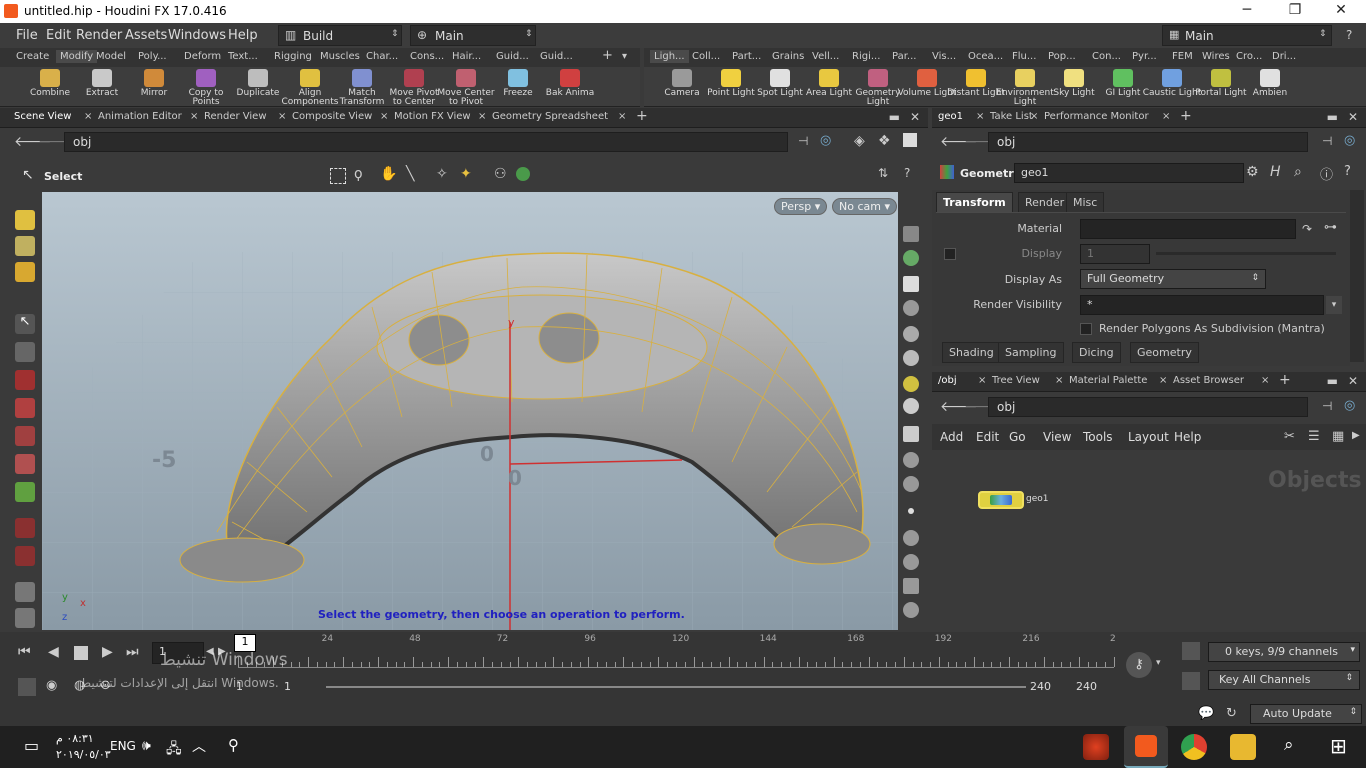 The width and height of the screenshot is (1366, 768). What do you see at coordinates (1327, 141) in the screenshot?
I see `pin-icon: ⊣` at bounding box center [1327, 141].